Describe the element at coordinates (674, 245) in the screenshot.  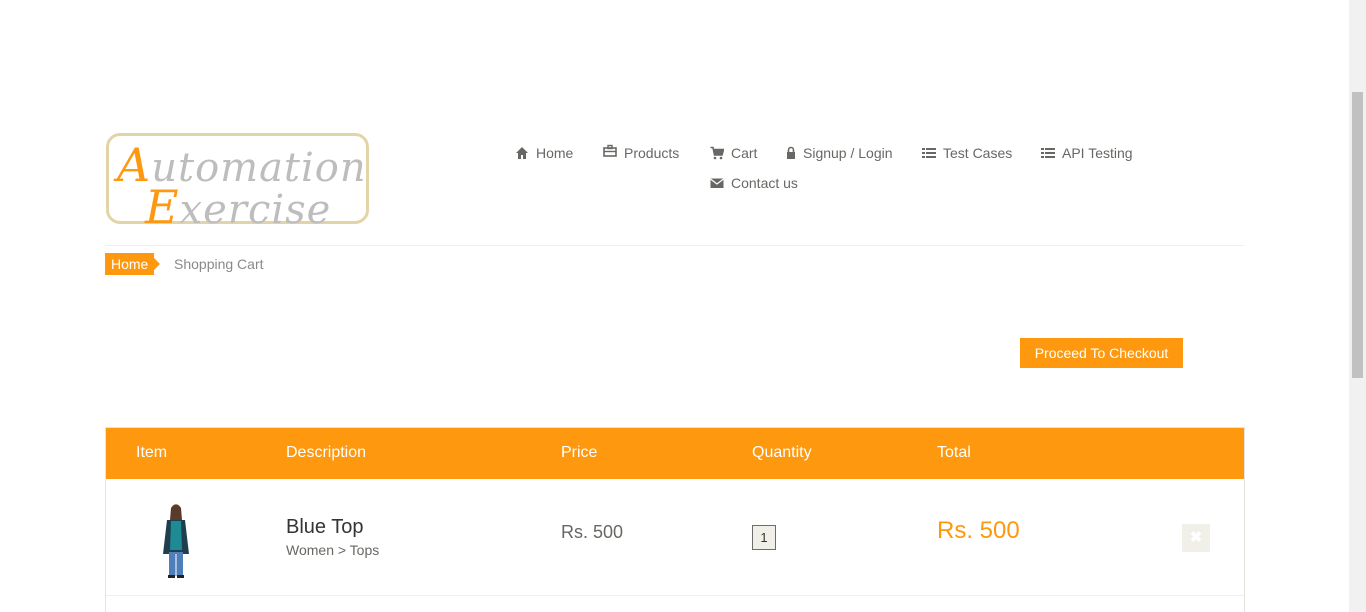
I see `header-divider` at that location.